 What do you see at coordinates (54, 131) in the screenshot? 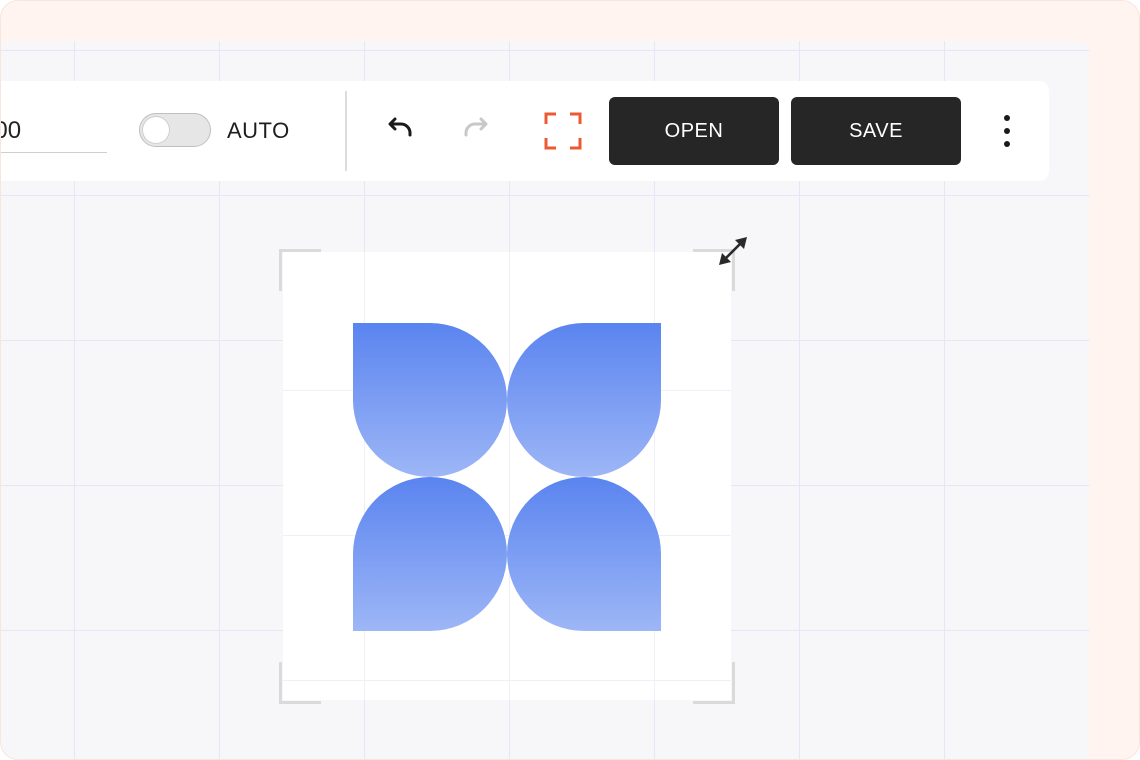
I see `size-input` at bounding box center [54, 131].